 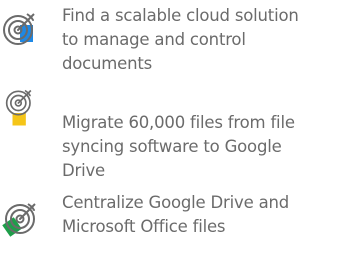 What do you see at coordinates (176, 202) in the screenshot?
I see `goal-text-line: Centralize Google Drive and` at bounding box center [176, 202].